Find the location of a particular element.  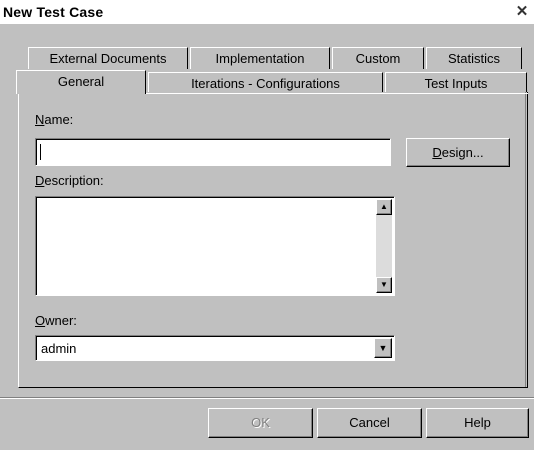

description-textarea: ▲ ▼ is located at coordinates (215, 246).